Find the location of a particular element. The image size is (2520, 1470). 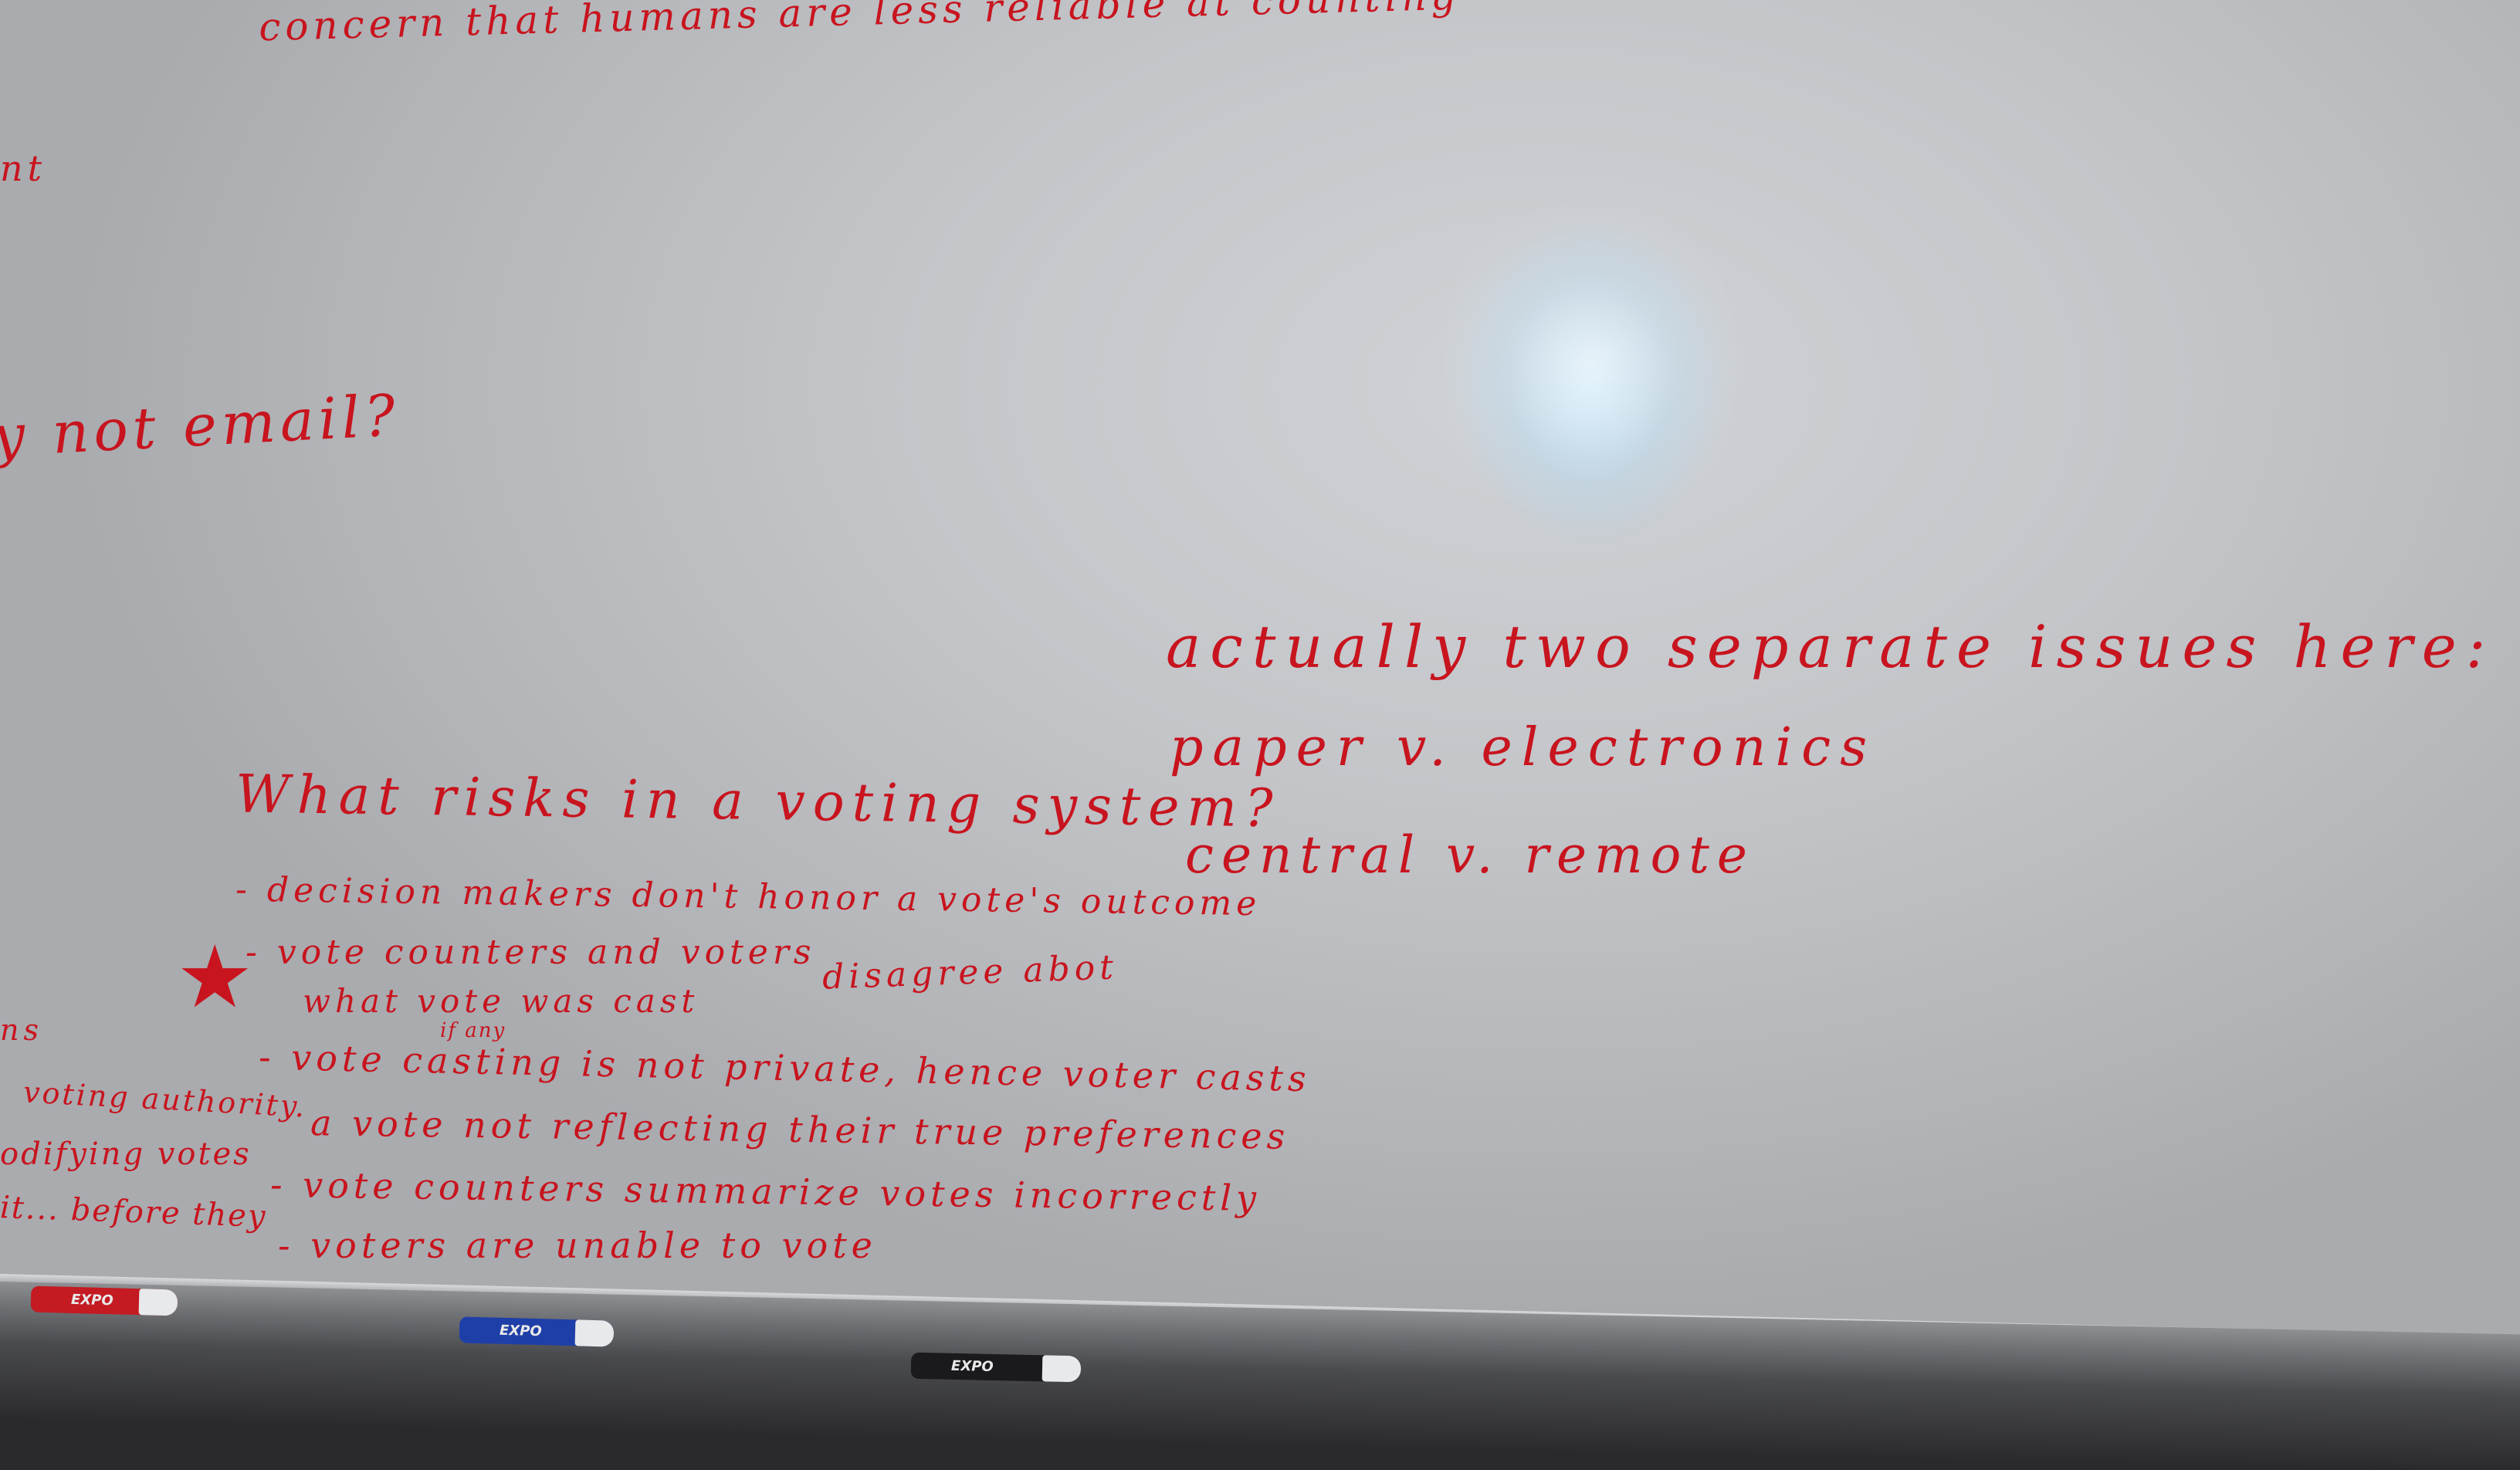

risk-item-2b: disagree abot is located at coordinates (970, 973).